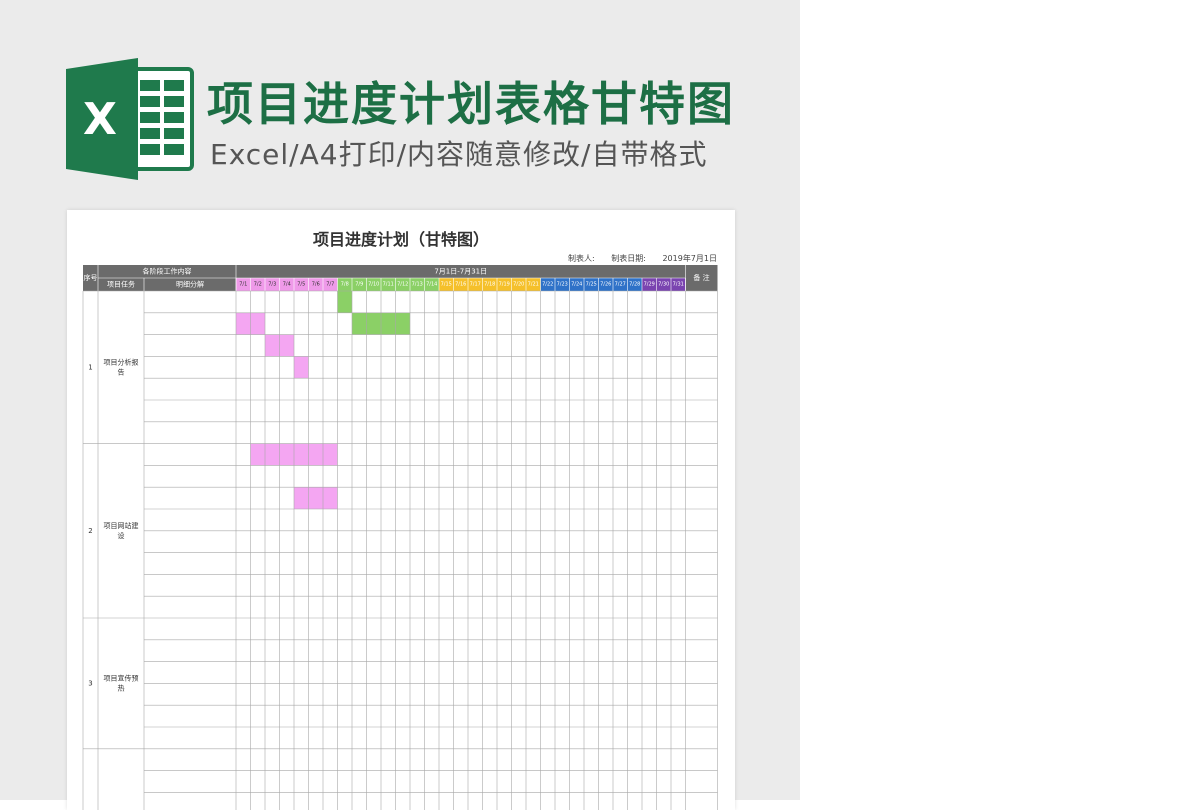  I want to click on day-label: 7/3, so click(272, 285).